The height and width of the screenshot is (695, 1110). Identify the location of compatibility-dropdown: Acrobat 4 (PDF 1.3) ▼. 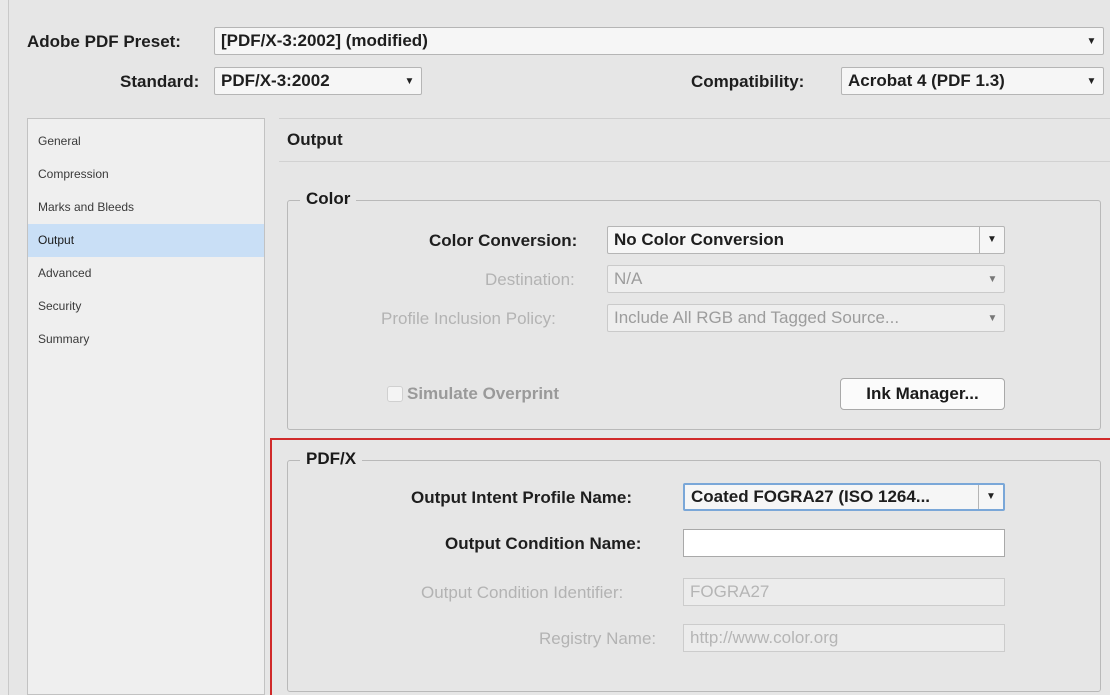
(972, 81).